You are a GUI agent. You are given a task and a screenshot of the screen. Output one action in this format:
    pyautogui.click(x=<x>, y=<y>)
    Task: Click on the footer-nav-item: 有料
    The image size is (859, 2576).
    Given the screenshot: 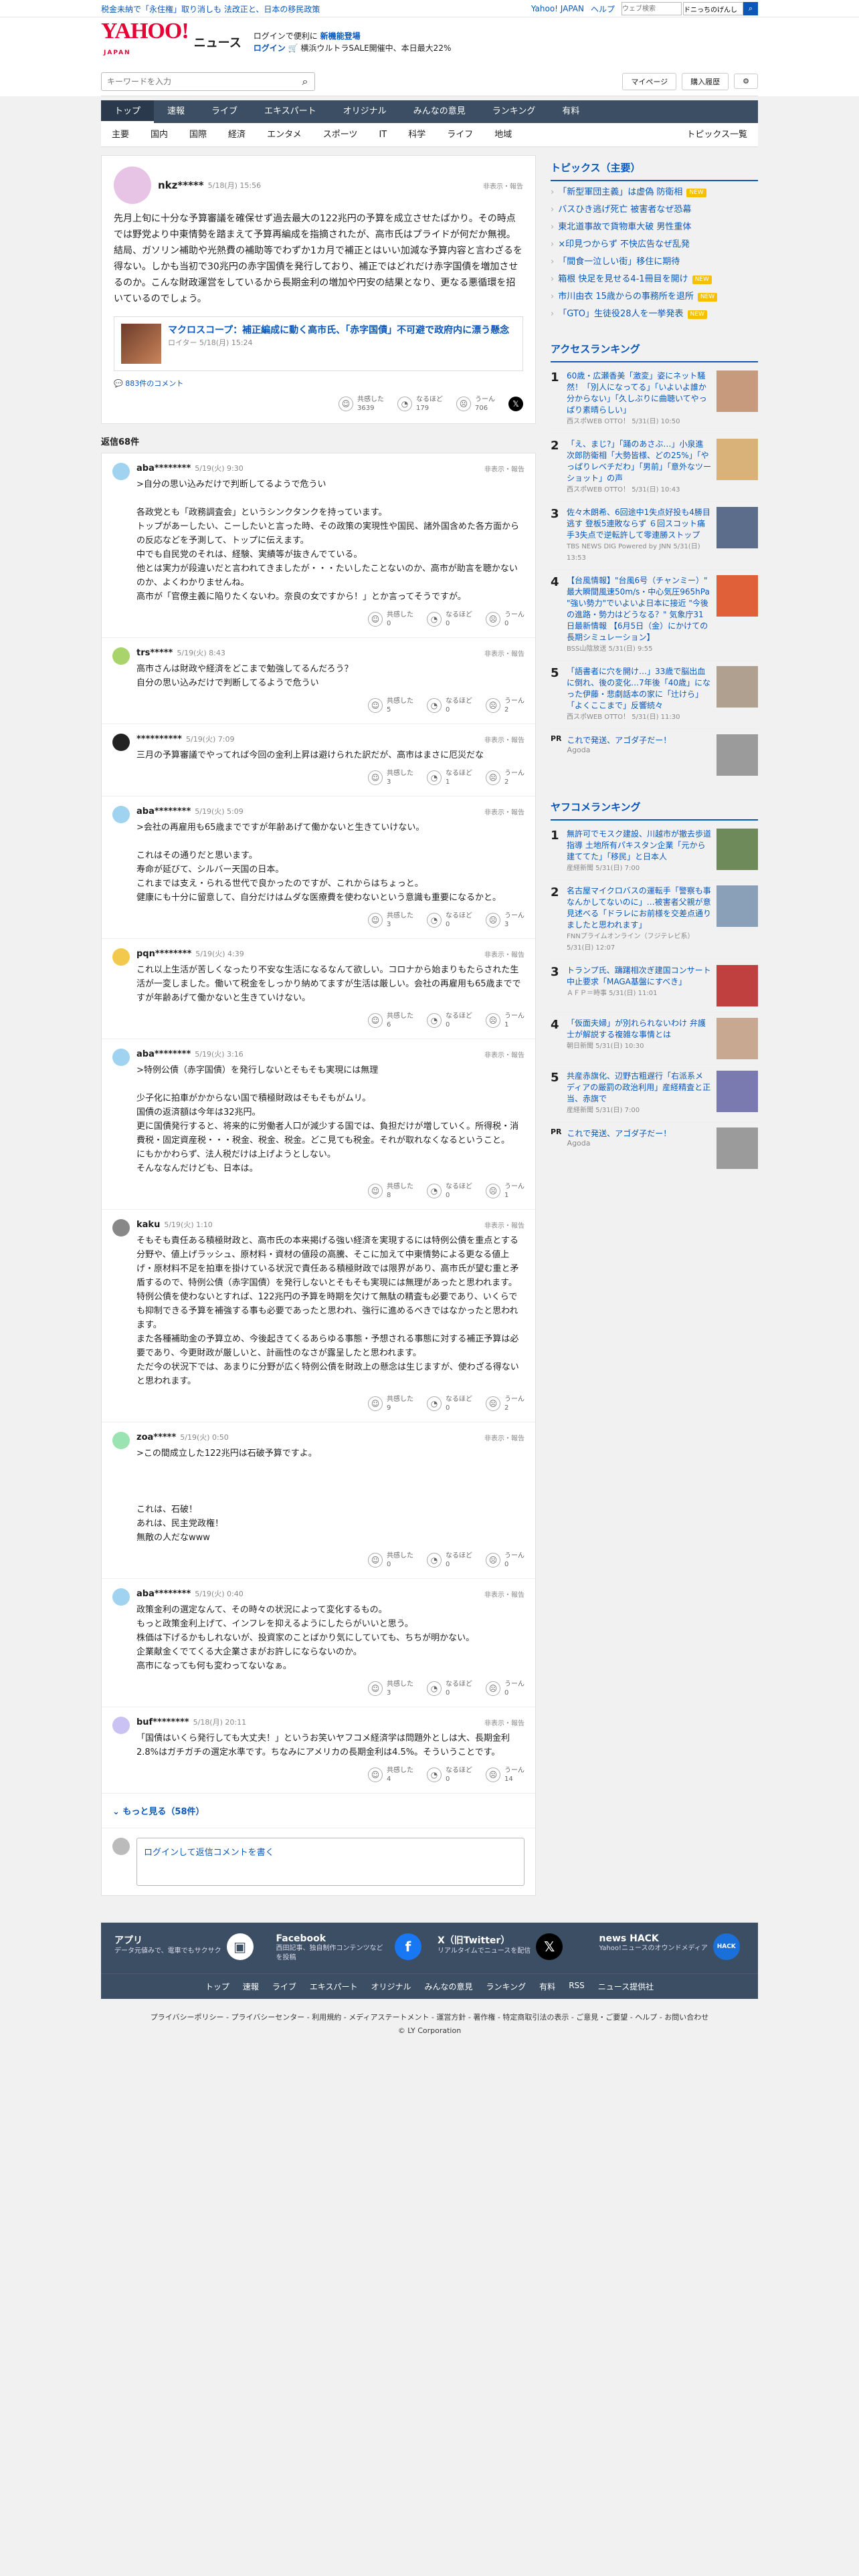 What is the action you would take?
    pyautogui.click(x=547, y=1986)
    